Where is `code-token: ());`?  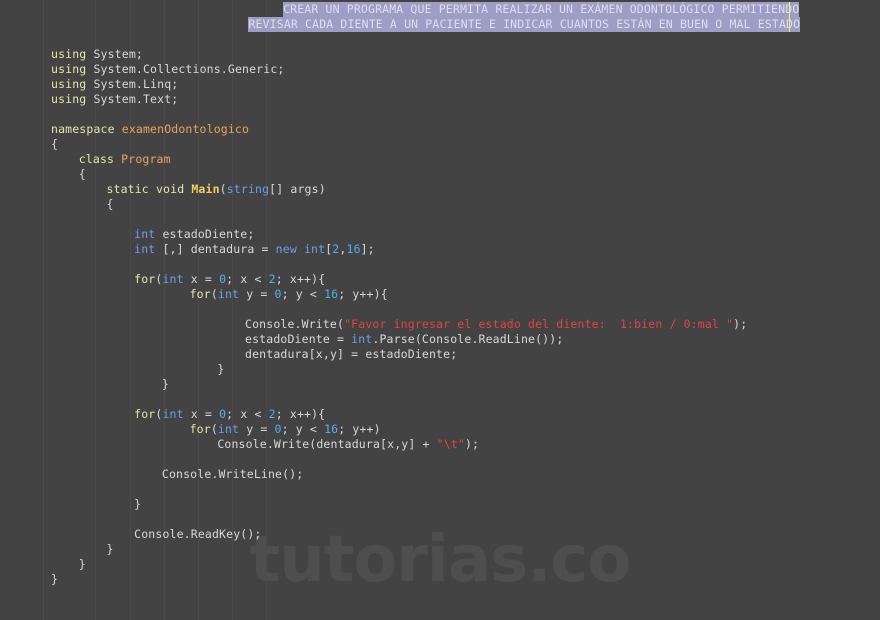 code-token: ()); is located at coordinates (549, 339).